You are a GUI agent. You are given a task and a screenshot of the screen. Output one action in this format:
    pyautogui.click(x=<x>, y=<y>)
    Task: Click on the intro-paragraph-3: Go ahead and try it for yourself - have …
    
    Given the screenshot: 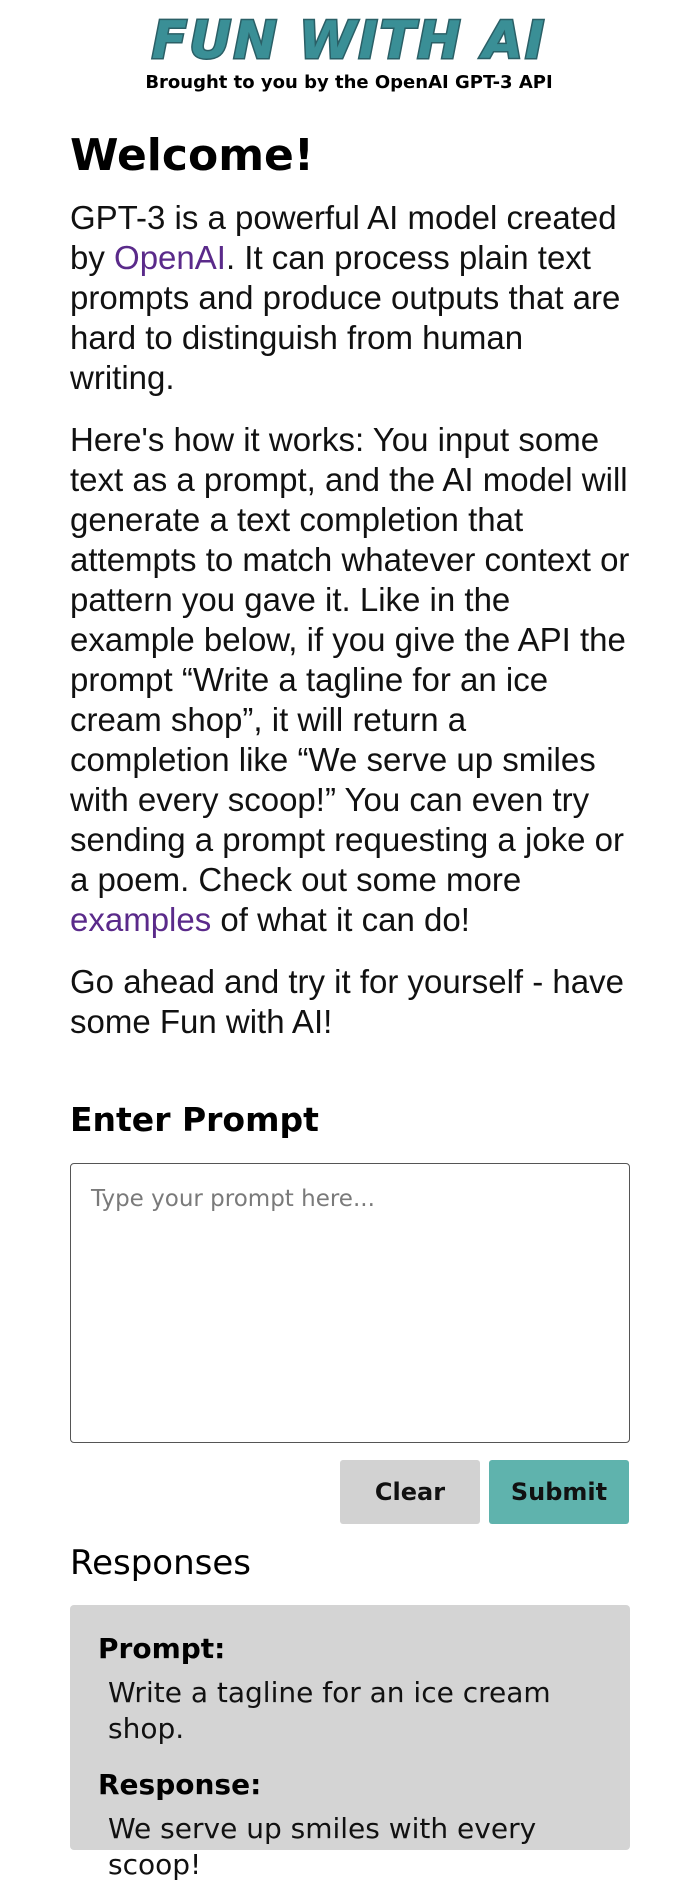 What is the action you would take?
    pyautogui.click(x=347, y=1001)
    